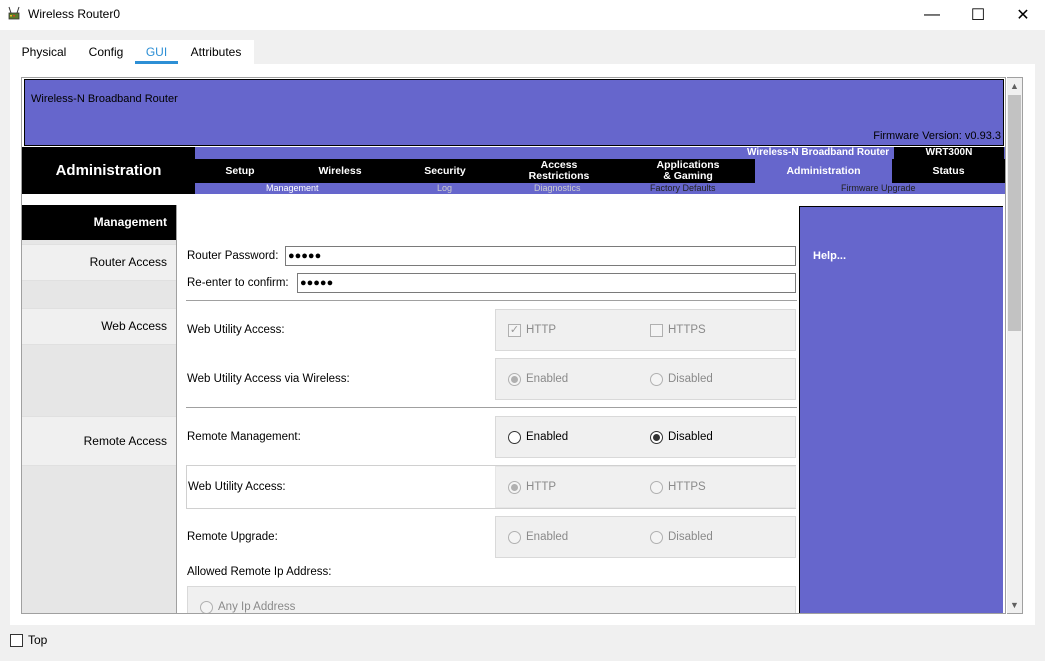 The height and width of the screenshot is (661, 1045). I want to click on router-app-icon, so click(14, 13).